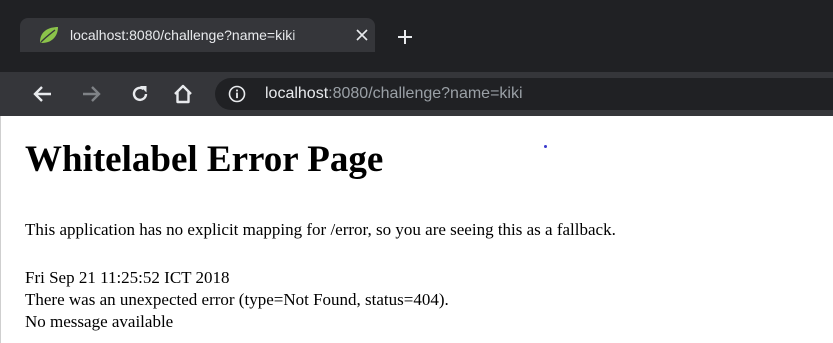  I want to click on page-title: Whitelabel Error Page, so click(204, 159).